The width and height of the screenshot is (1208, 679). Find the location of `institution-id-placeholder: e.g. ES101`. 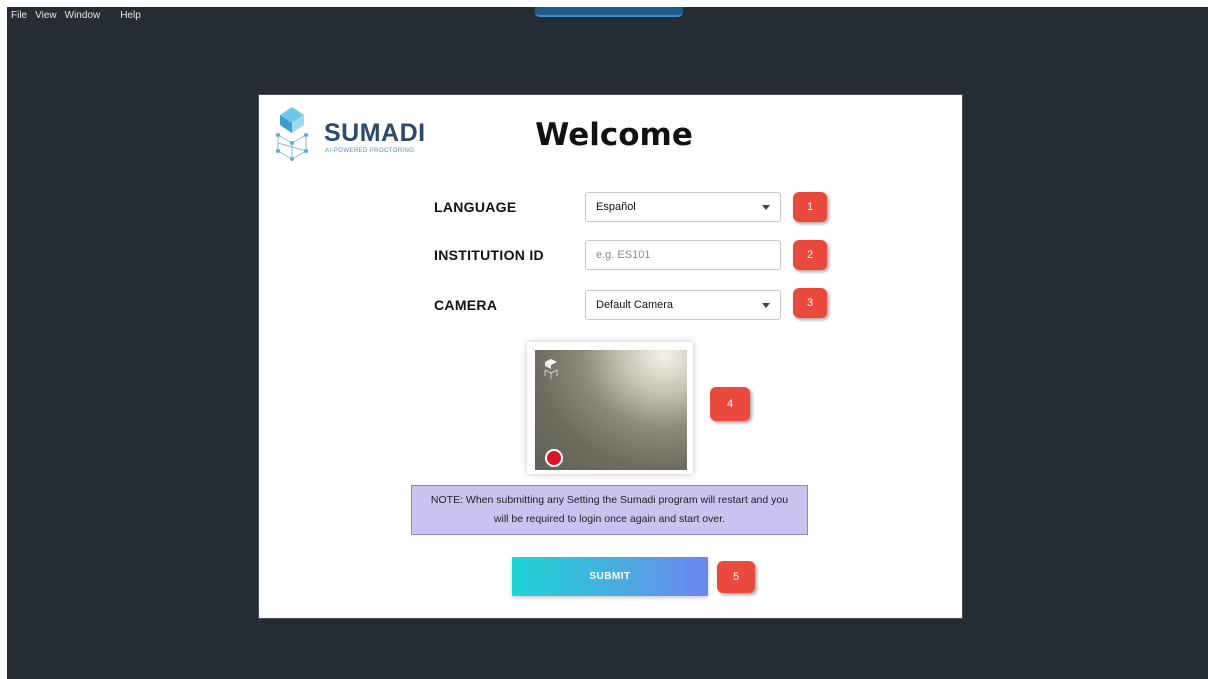

institution-id-placeholder: e.g. ES101 is located at coordinates (623, 255).